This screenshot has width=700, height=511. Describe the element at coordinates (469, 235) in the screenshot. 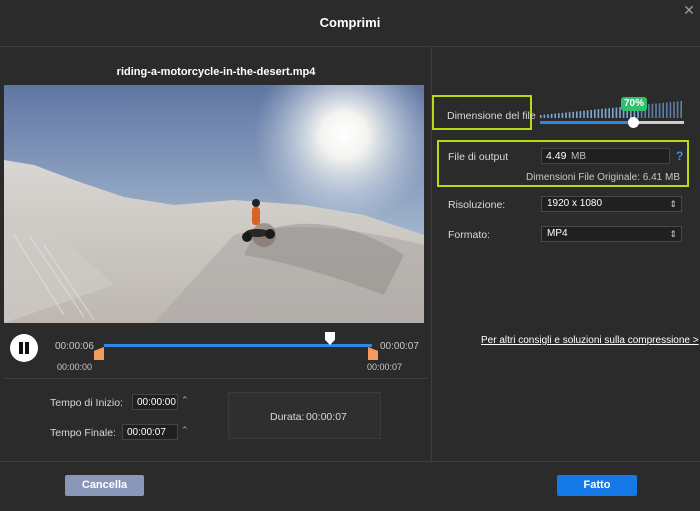

I see `format-label: Formato:` at that location.